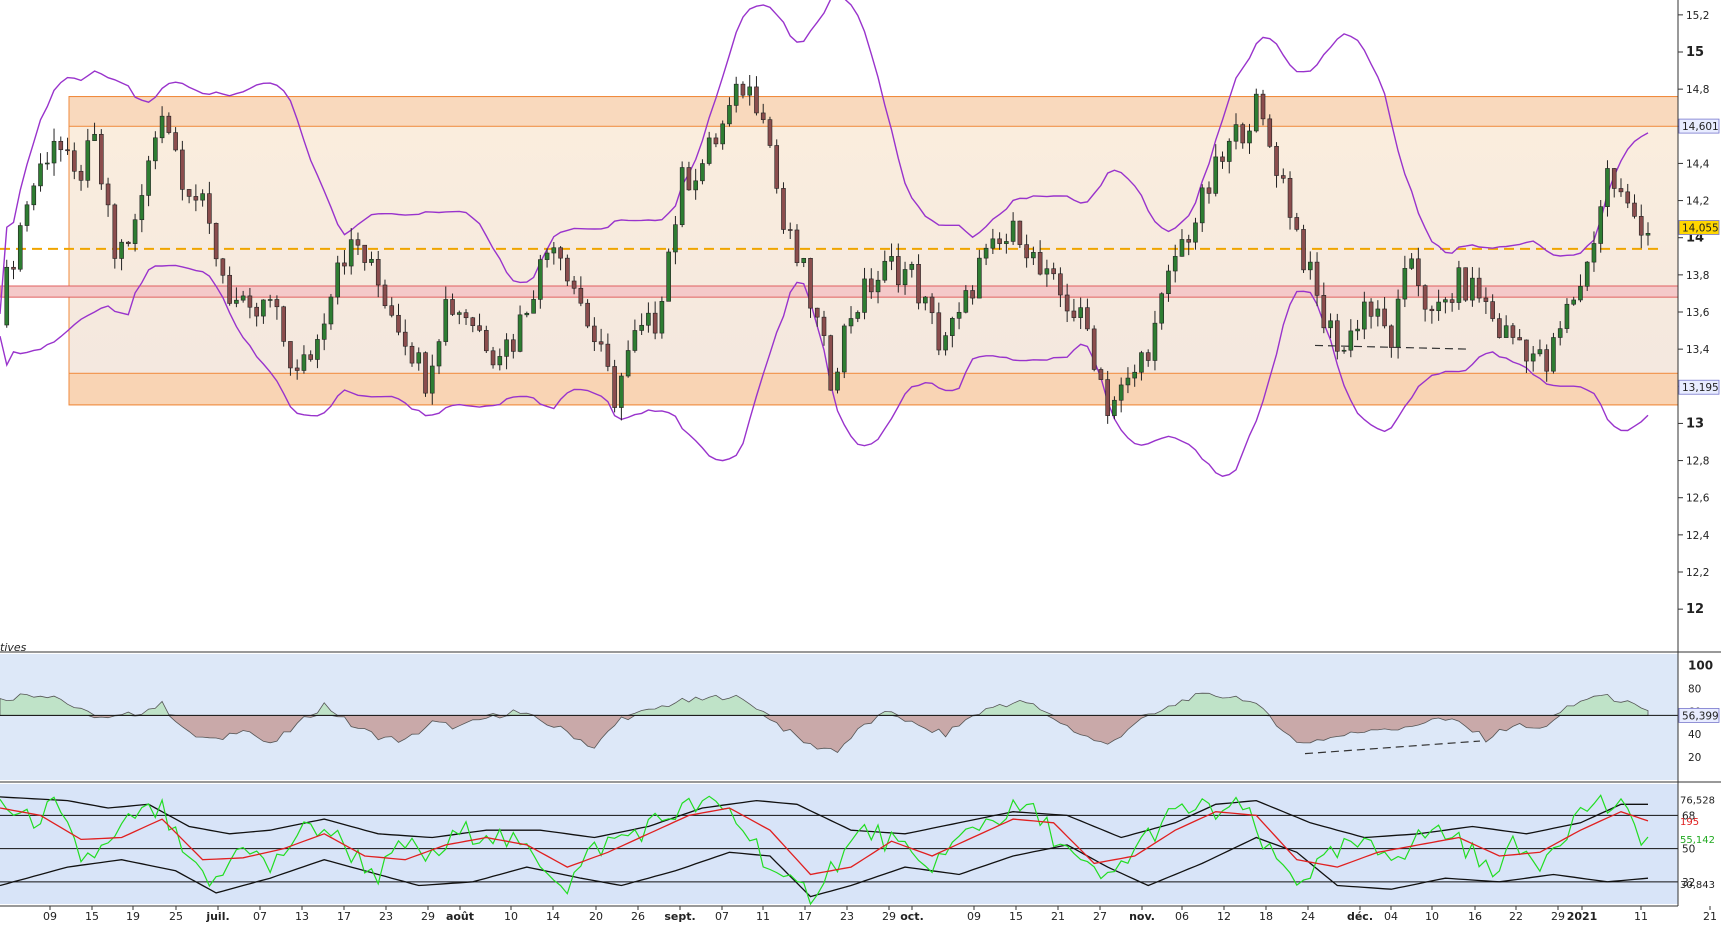 Image resolution: width=1721 pixels, height=929 pixels. Describe the element at coordinates (638, 916) in the screenshot. I see `time-tick-label: 26` at that location.